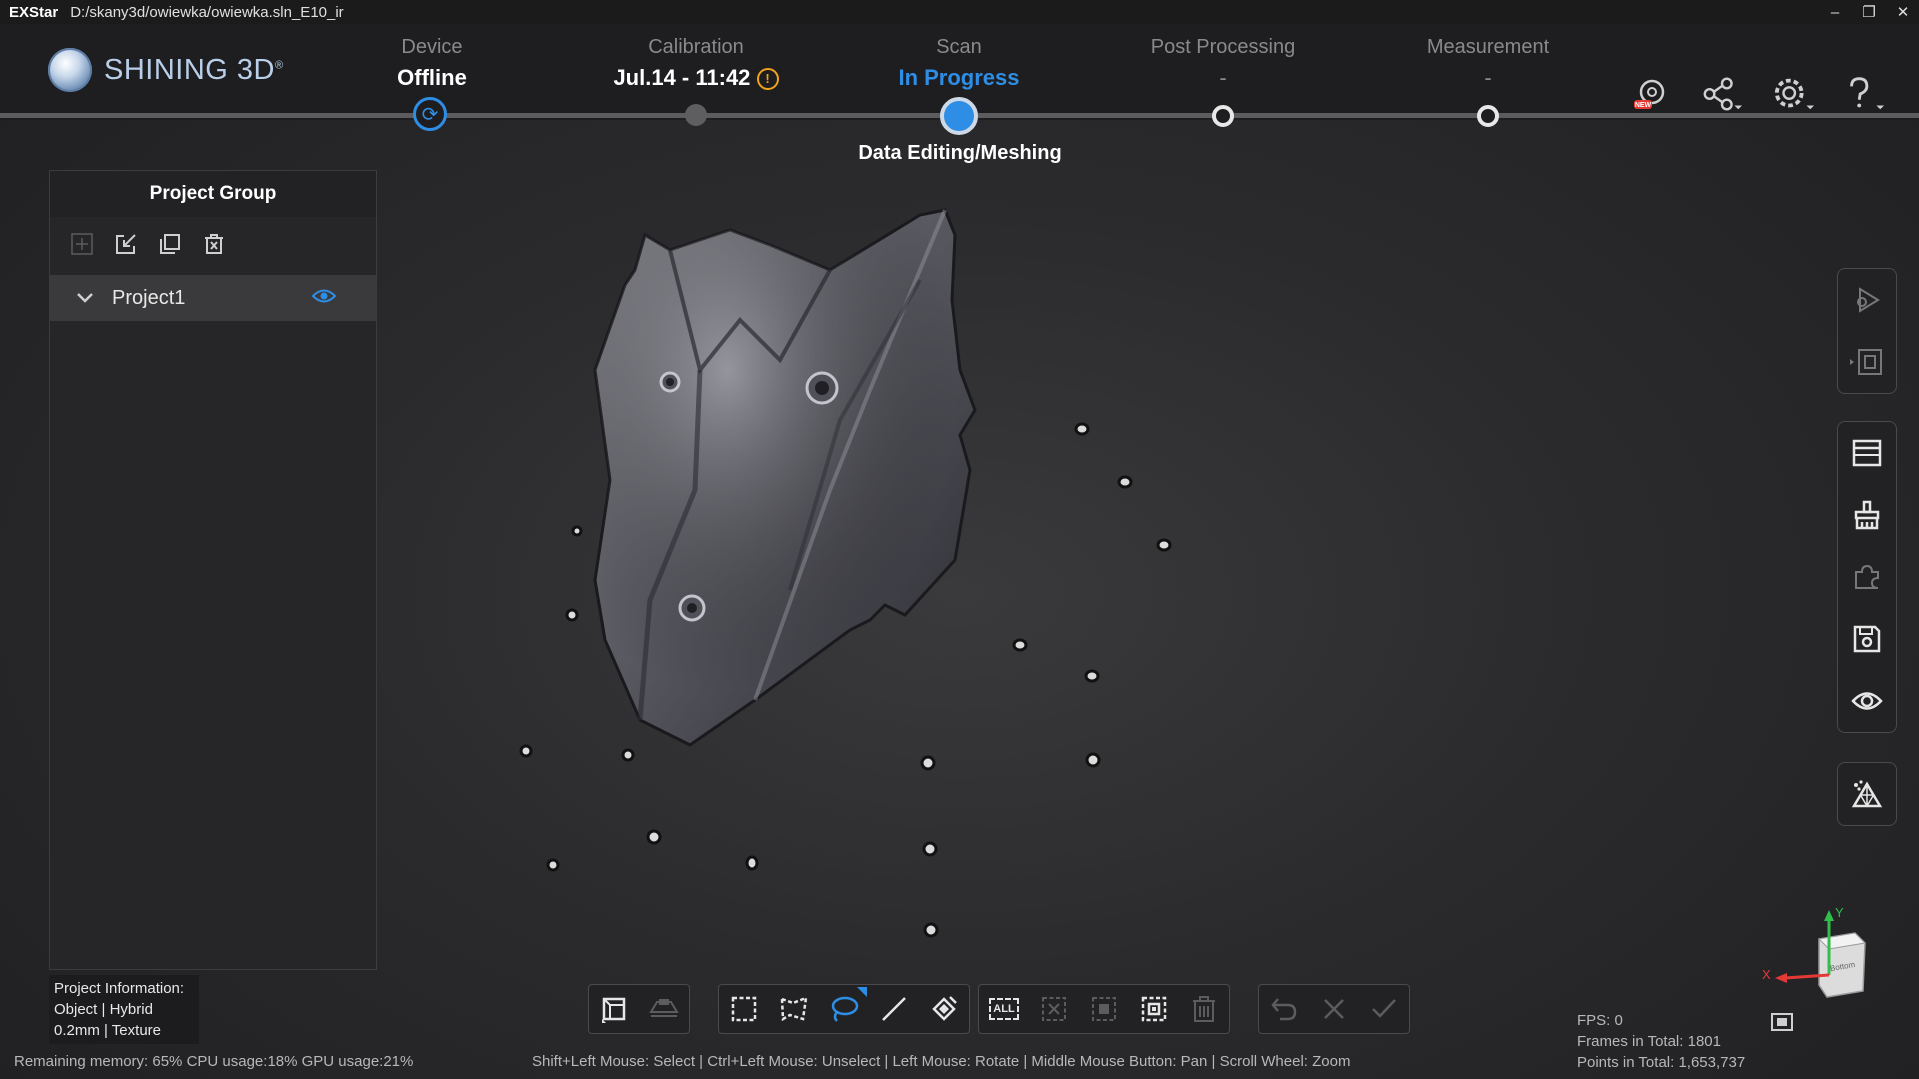 This screenshot has width=1919, height=1079. I want to click on window-controls: – ❐ ✕, so click(1869, 12).